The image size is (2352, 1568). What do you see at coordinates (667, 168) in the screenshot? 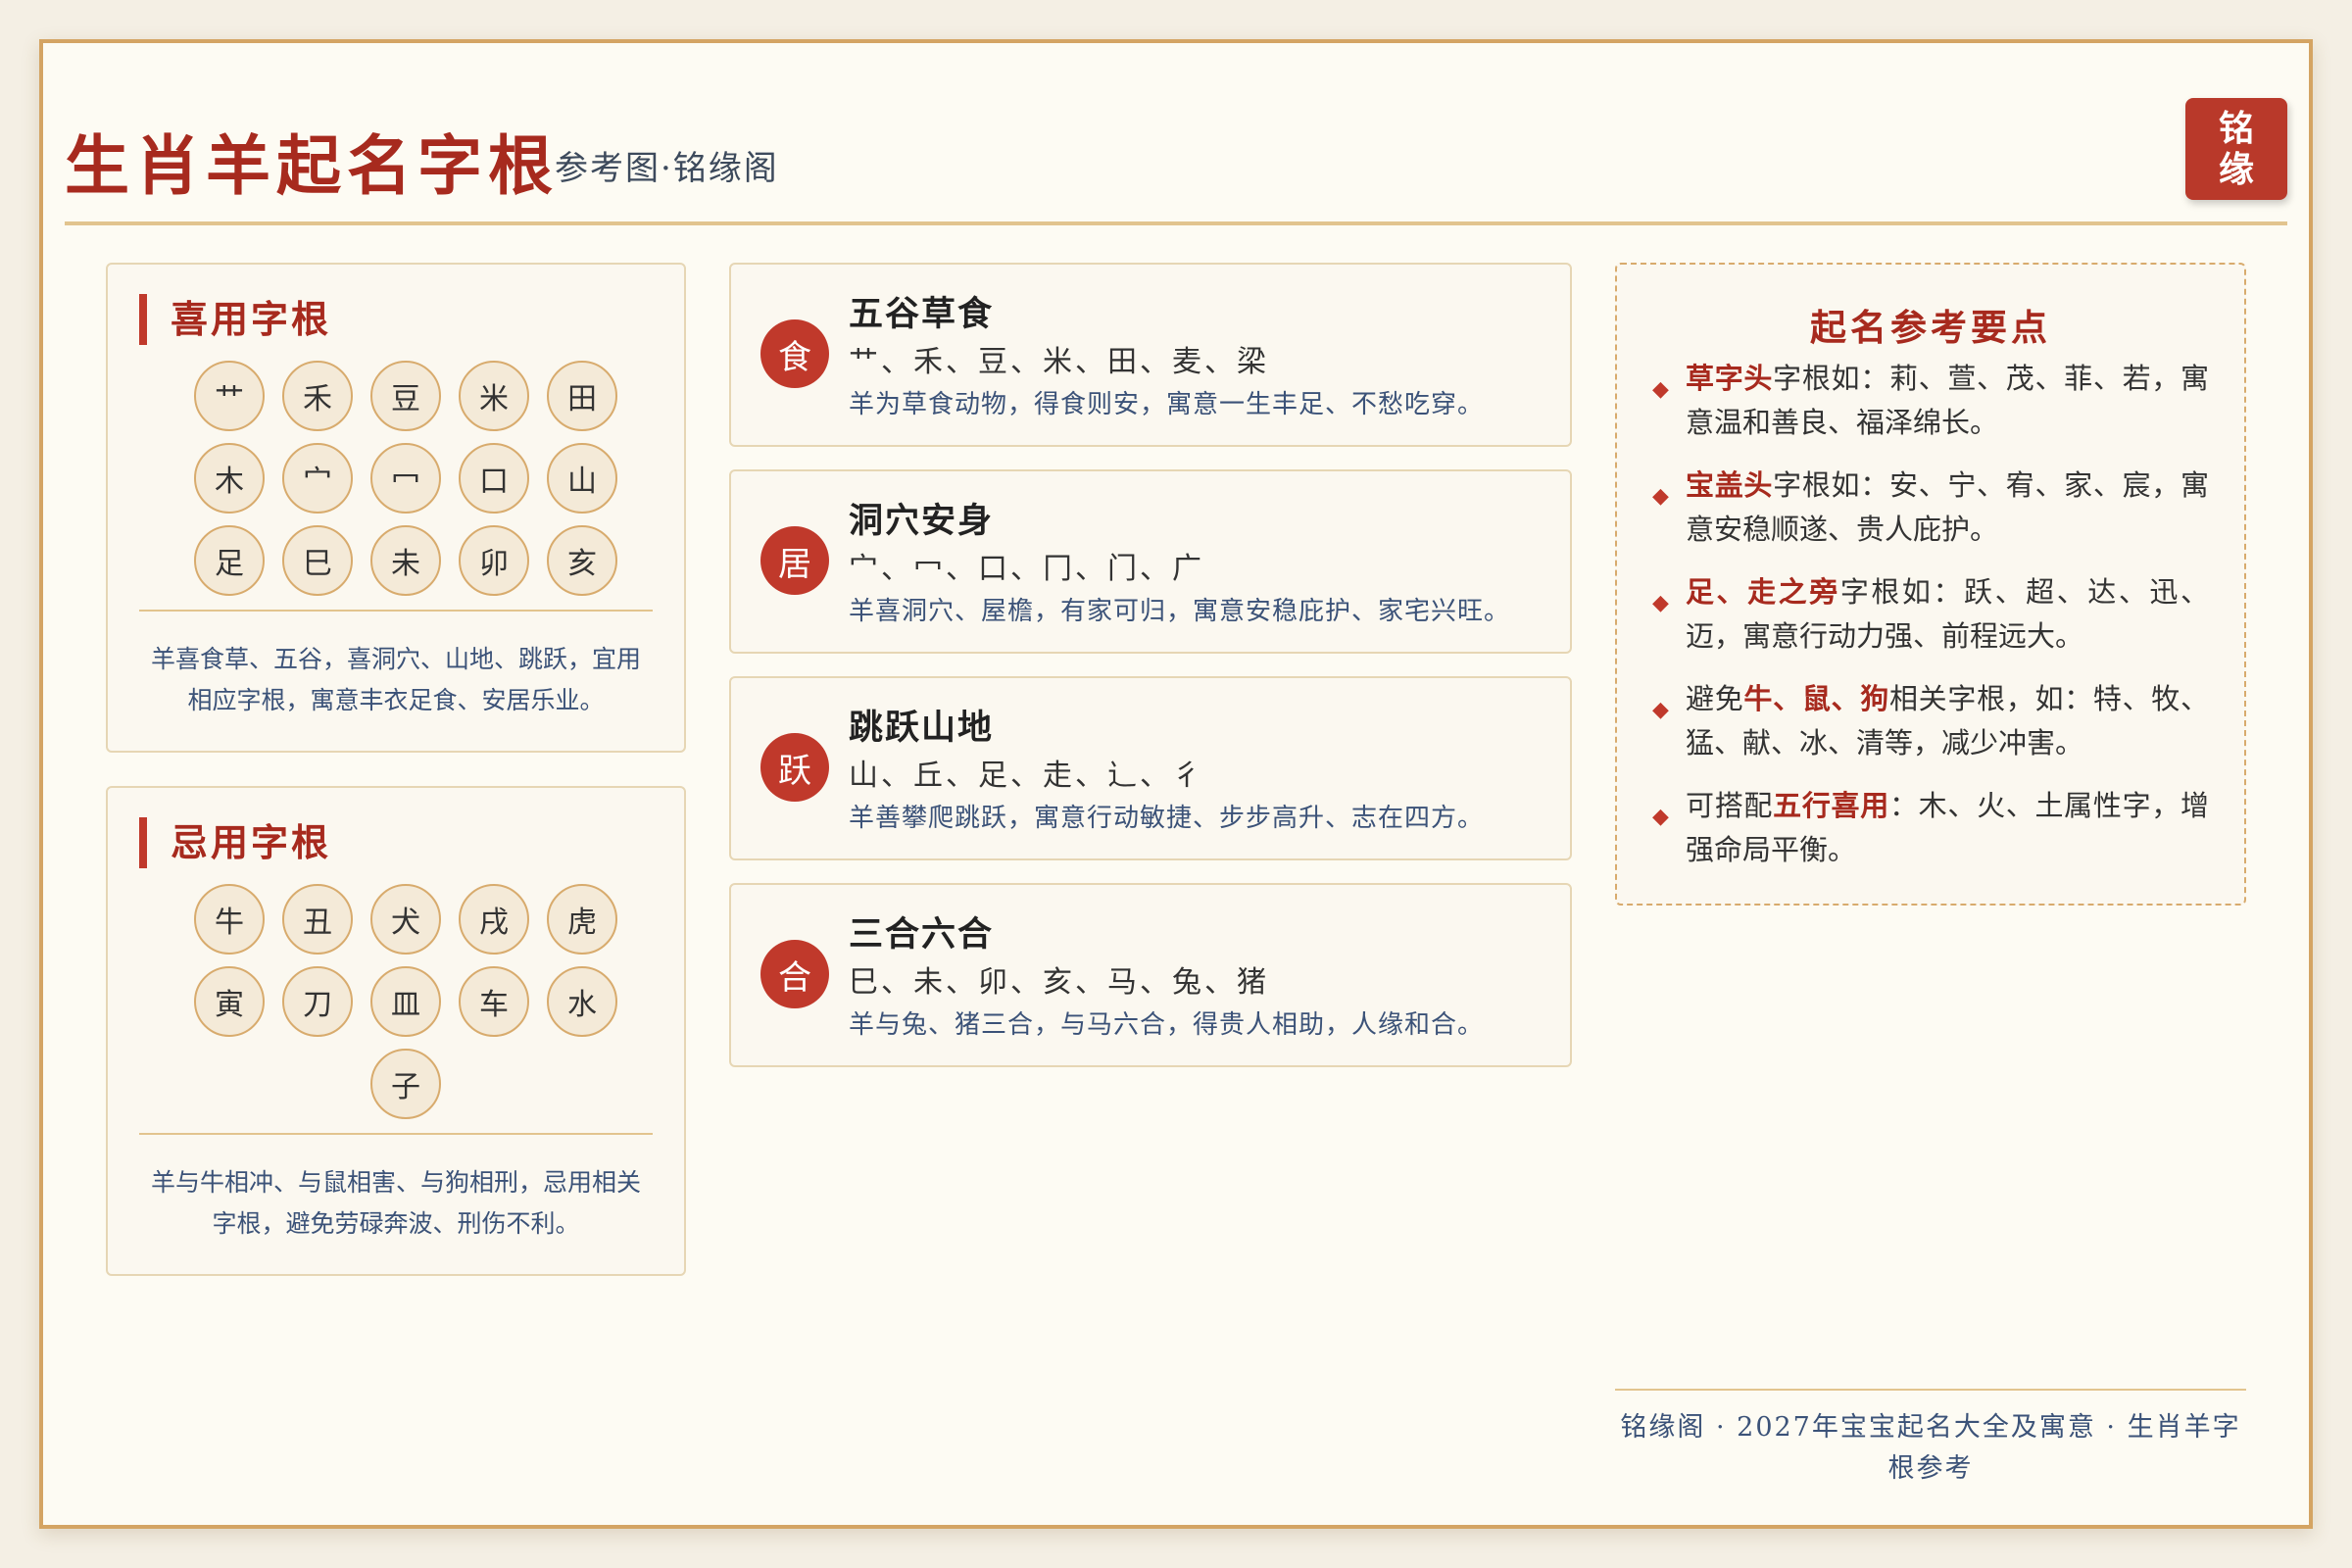
I see `page-subtitle: 参考图·铭缘阁` at bounding box center [667, 168].